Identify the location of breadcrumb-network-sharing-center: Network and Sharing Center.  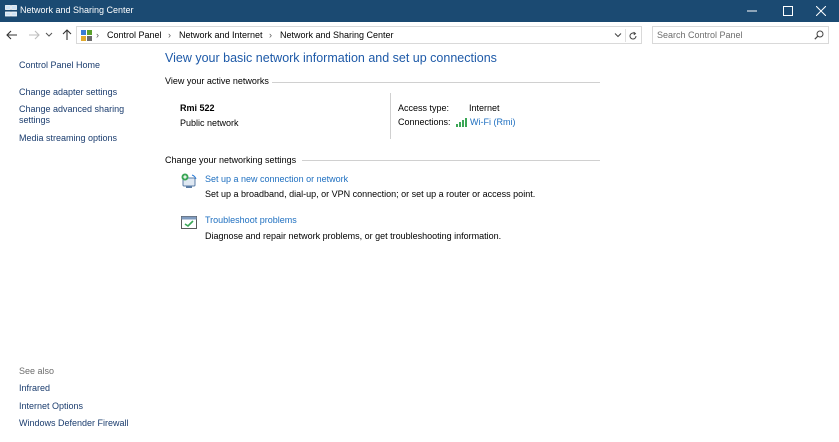
(337, 35).